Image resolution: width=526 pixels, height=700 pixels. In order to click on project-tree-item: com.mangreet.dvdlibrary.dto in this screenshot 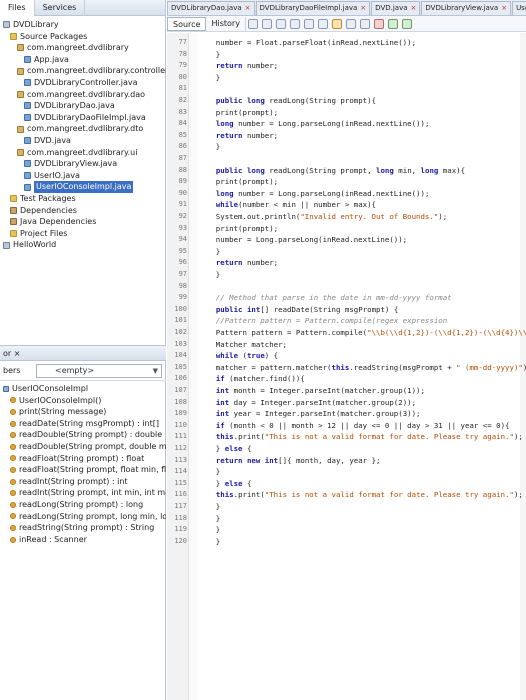, I will do `click(83, 129)`.